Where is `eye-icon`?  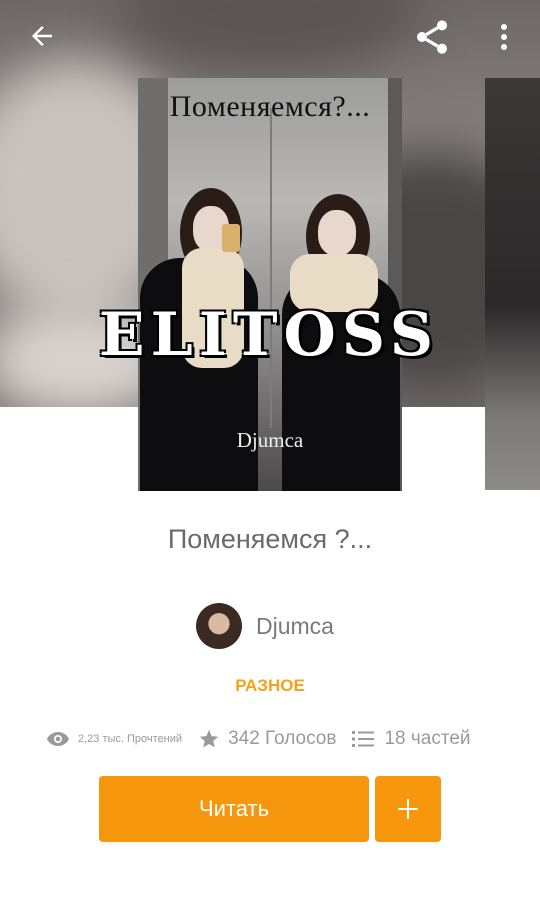 eye-icon is located at coordinates (58, 739).